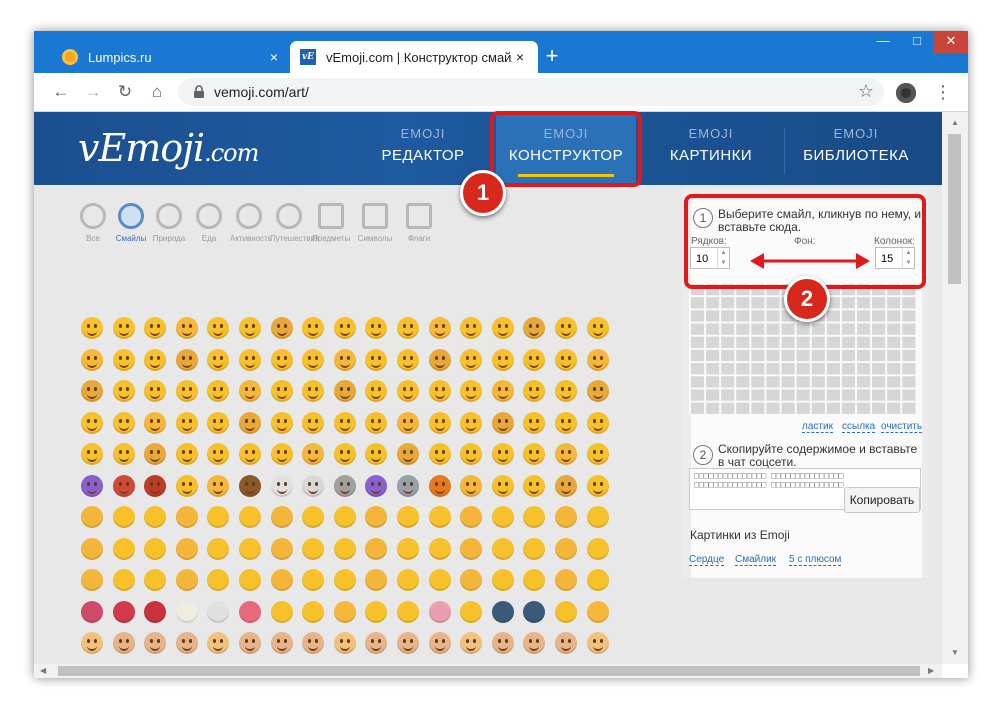  I want to click on new-tab-button: +, so click(552, 57).